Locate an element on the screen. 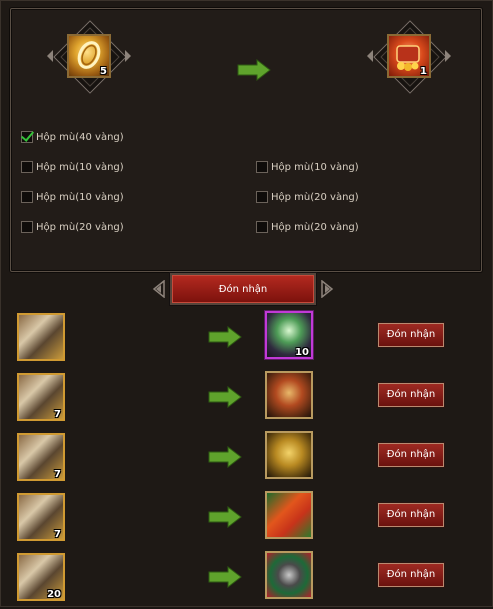 Image resolution: width=493 pixels, height=609 pixels. green-orb-helmet-icon: 10 is located at coordinates (289, 335).